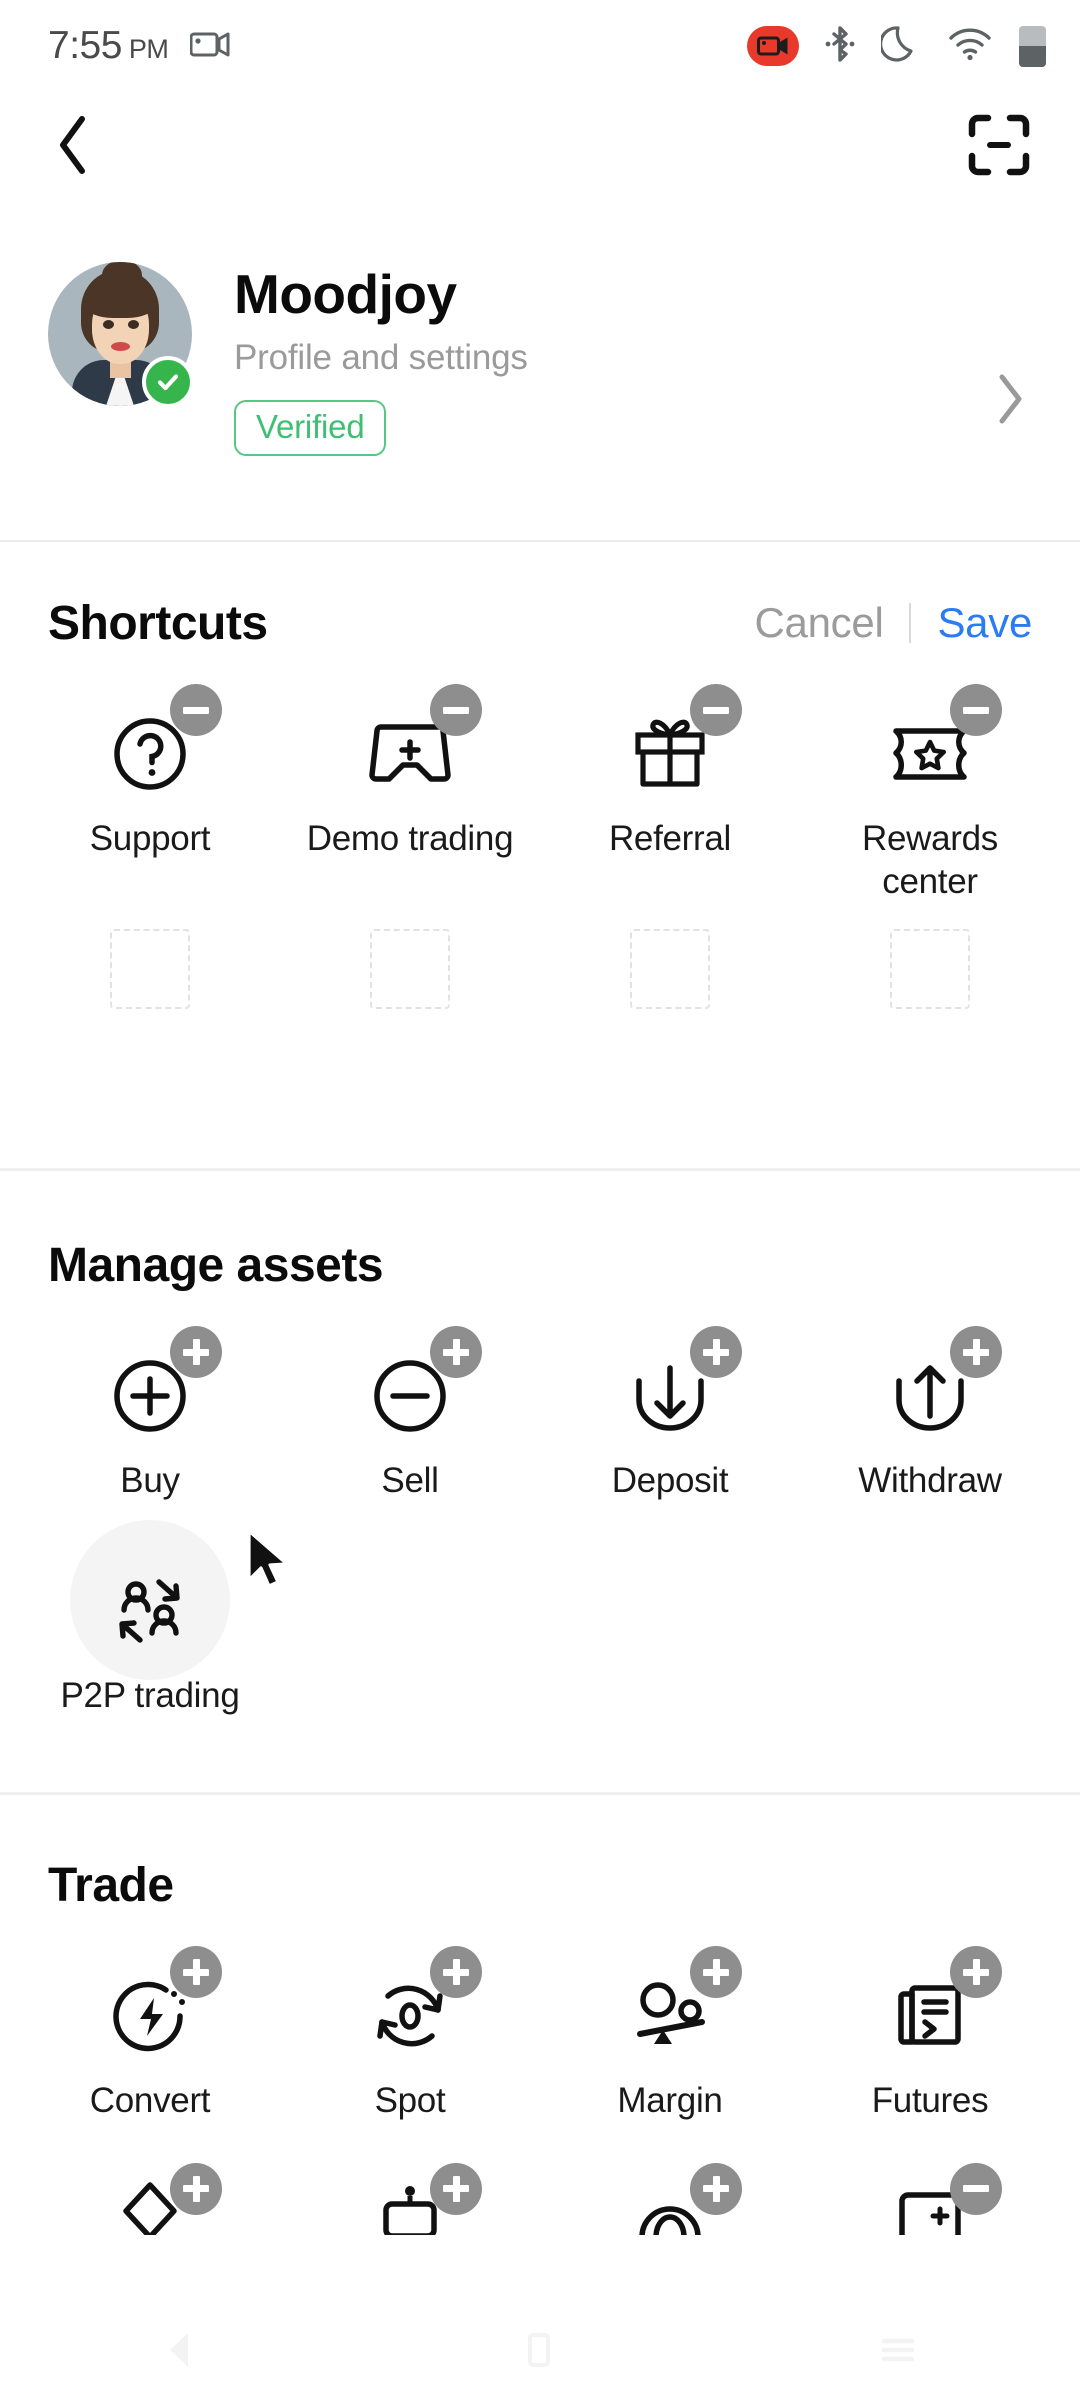 The image size is (1080, 2400). What do you see at coordinates (670, 2034) in the screenshot?
I see `trade-item-margin: Margin` at bounding box center [670, 2034].